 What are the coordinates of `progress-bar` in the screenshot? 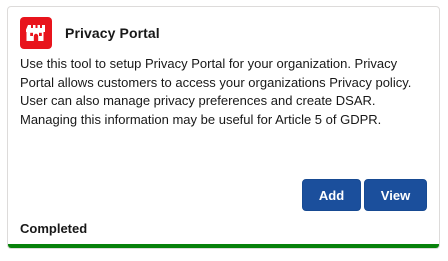 It's located at (223, 246).